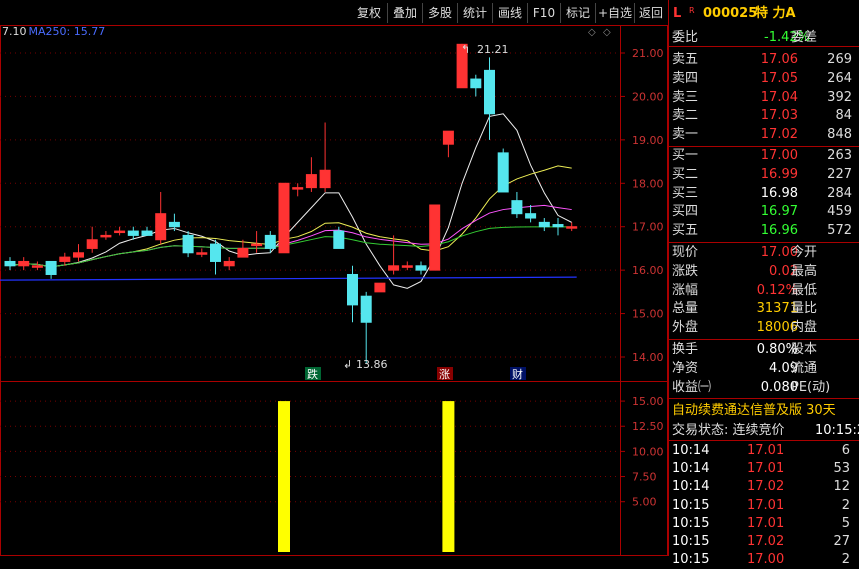 The height and width of the screenshot is (569, 859). What do you see at coordinates (685, 349) in the screenshot?
I see `stat2-row-label: 换手` at bounding box center [685, 349].